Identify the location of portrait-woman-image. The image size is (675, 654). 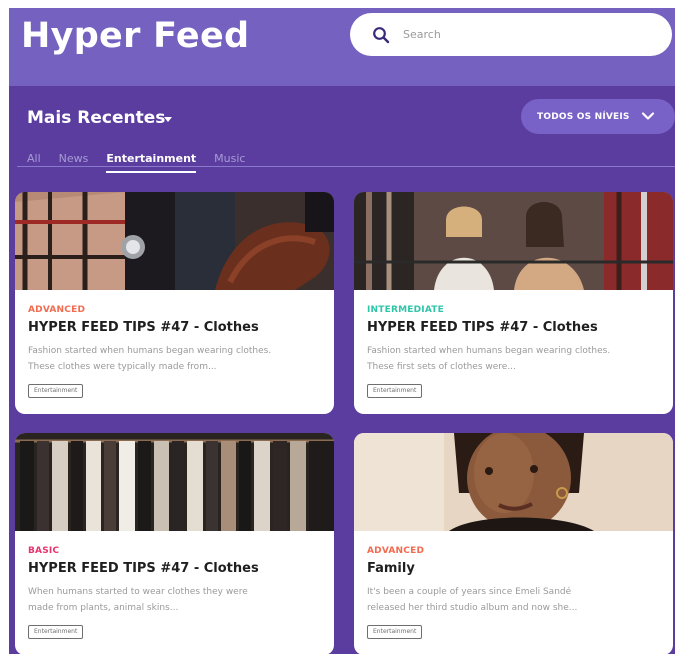
(513, 482).